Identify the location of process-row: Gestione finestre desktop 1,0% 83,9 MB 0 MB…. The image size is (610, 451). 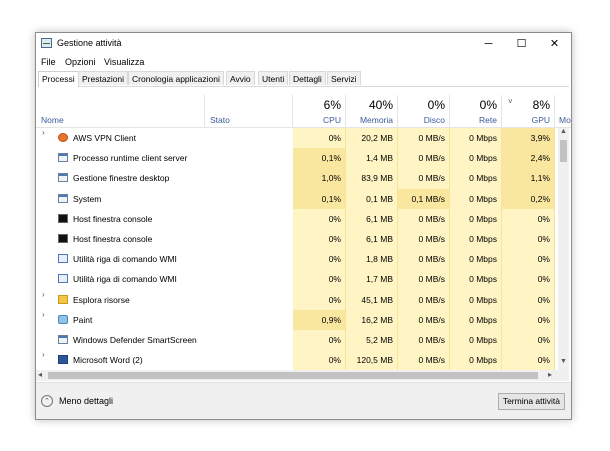
(297, 178).